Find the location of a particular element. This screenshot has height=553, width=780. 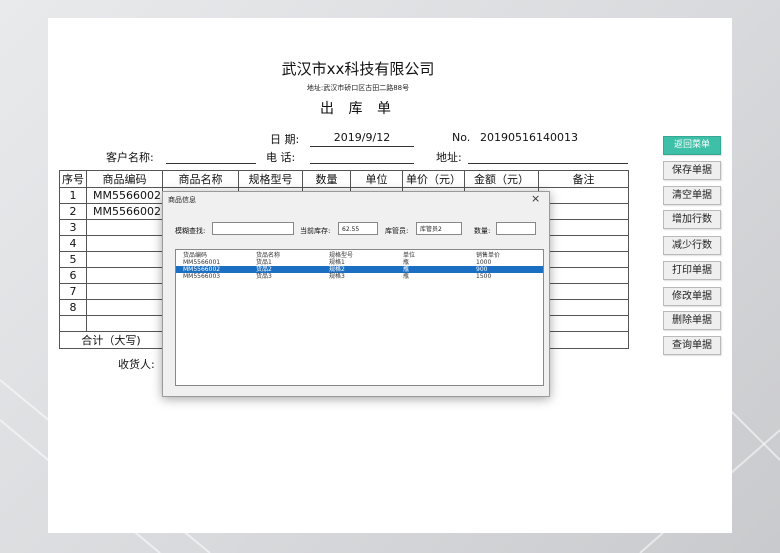

item-price: 900 is located at coordinates (482, 269).